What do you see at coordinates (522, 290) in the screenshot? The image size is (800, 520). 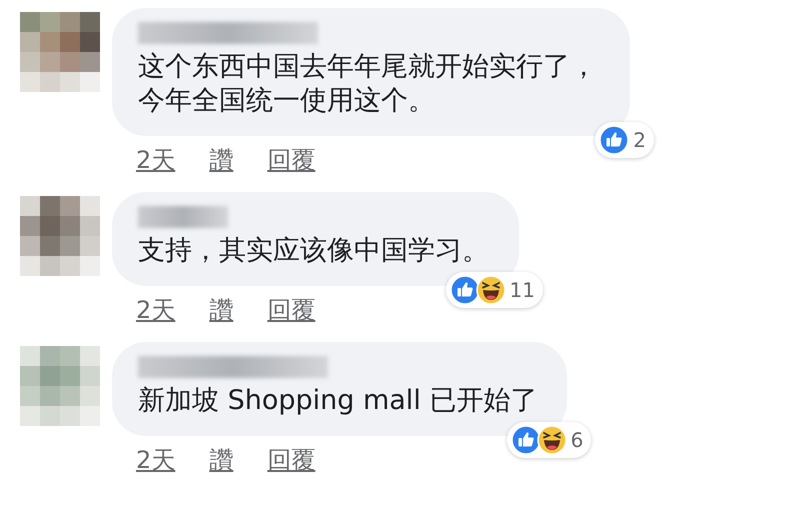 I see `reaction-count: 11` at bounding box center [522, 290].